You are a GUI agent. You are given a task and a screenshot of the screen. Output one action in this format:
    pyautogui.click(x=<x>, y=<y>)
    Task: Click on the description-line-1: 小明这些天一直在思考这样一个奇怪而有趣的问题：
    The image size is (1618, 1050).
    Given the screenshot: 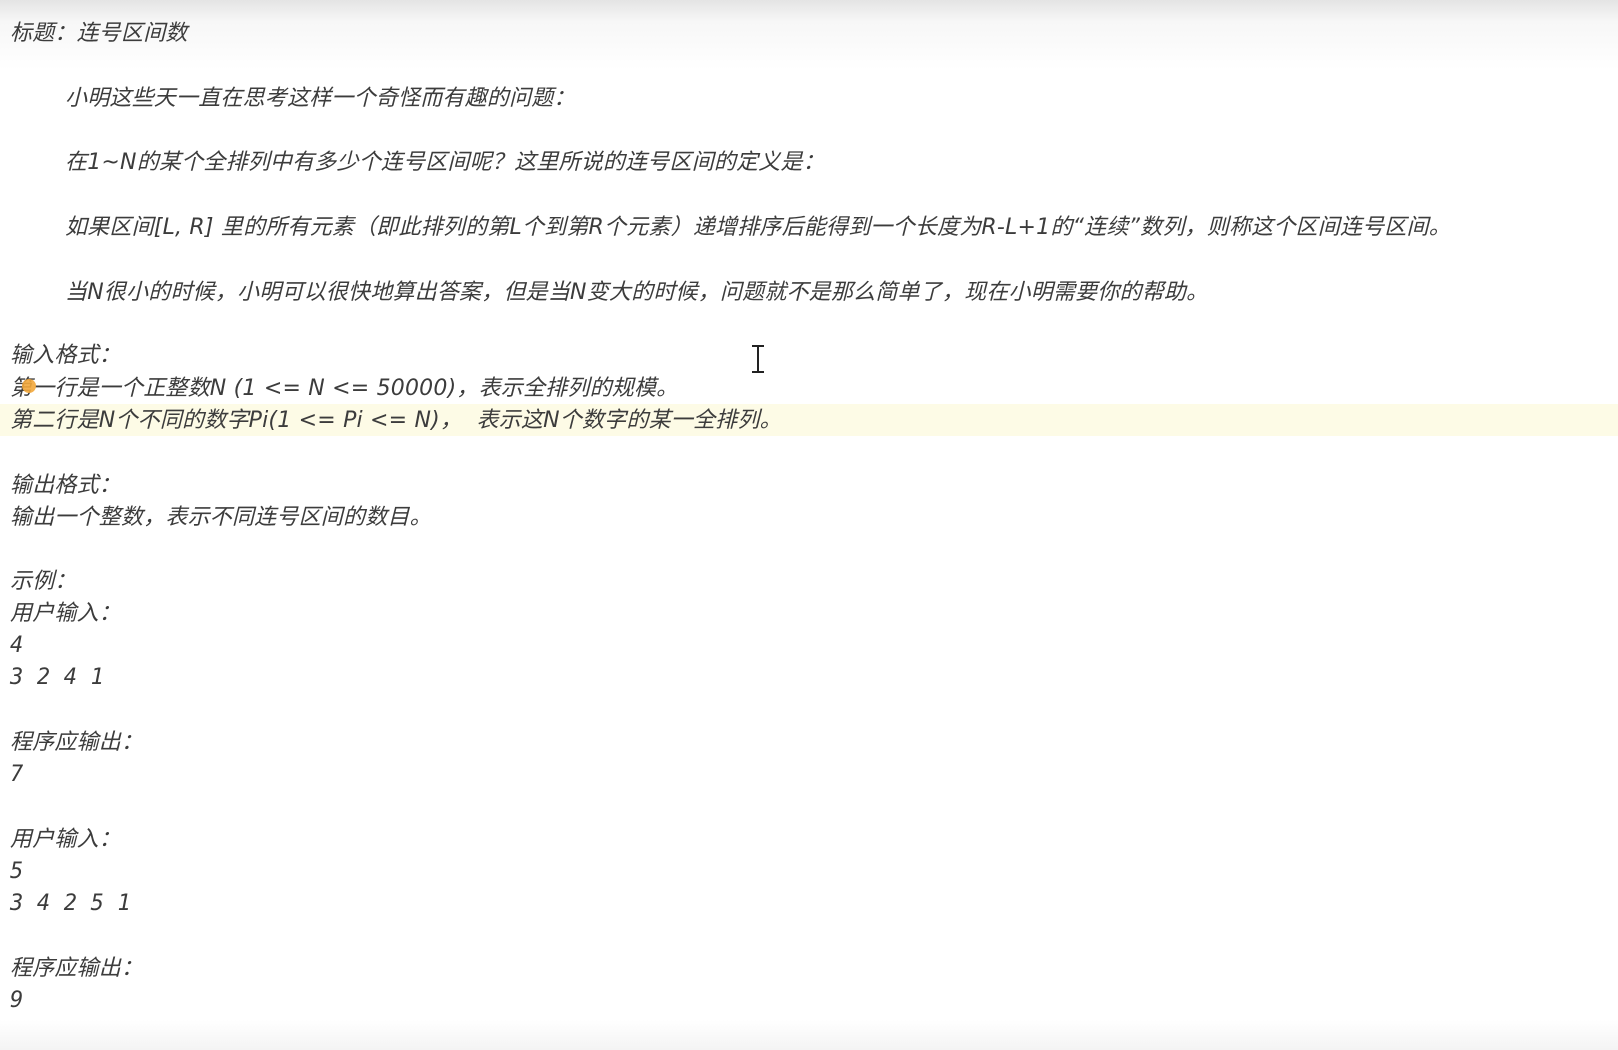 What is the action you would take?
    pyautogui.click(x=320, y=98)
    